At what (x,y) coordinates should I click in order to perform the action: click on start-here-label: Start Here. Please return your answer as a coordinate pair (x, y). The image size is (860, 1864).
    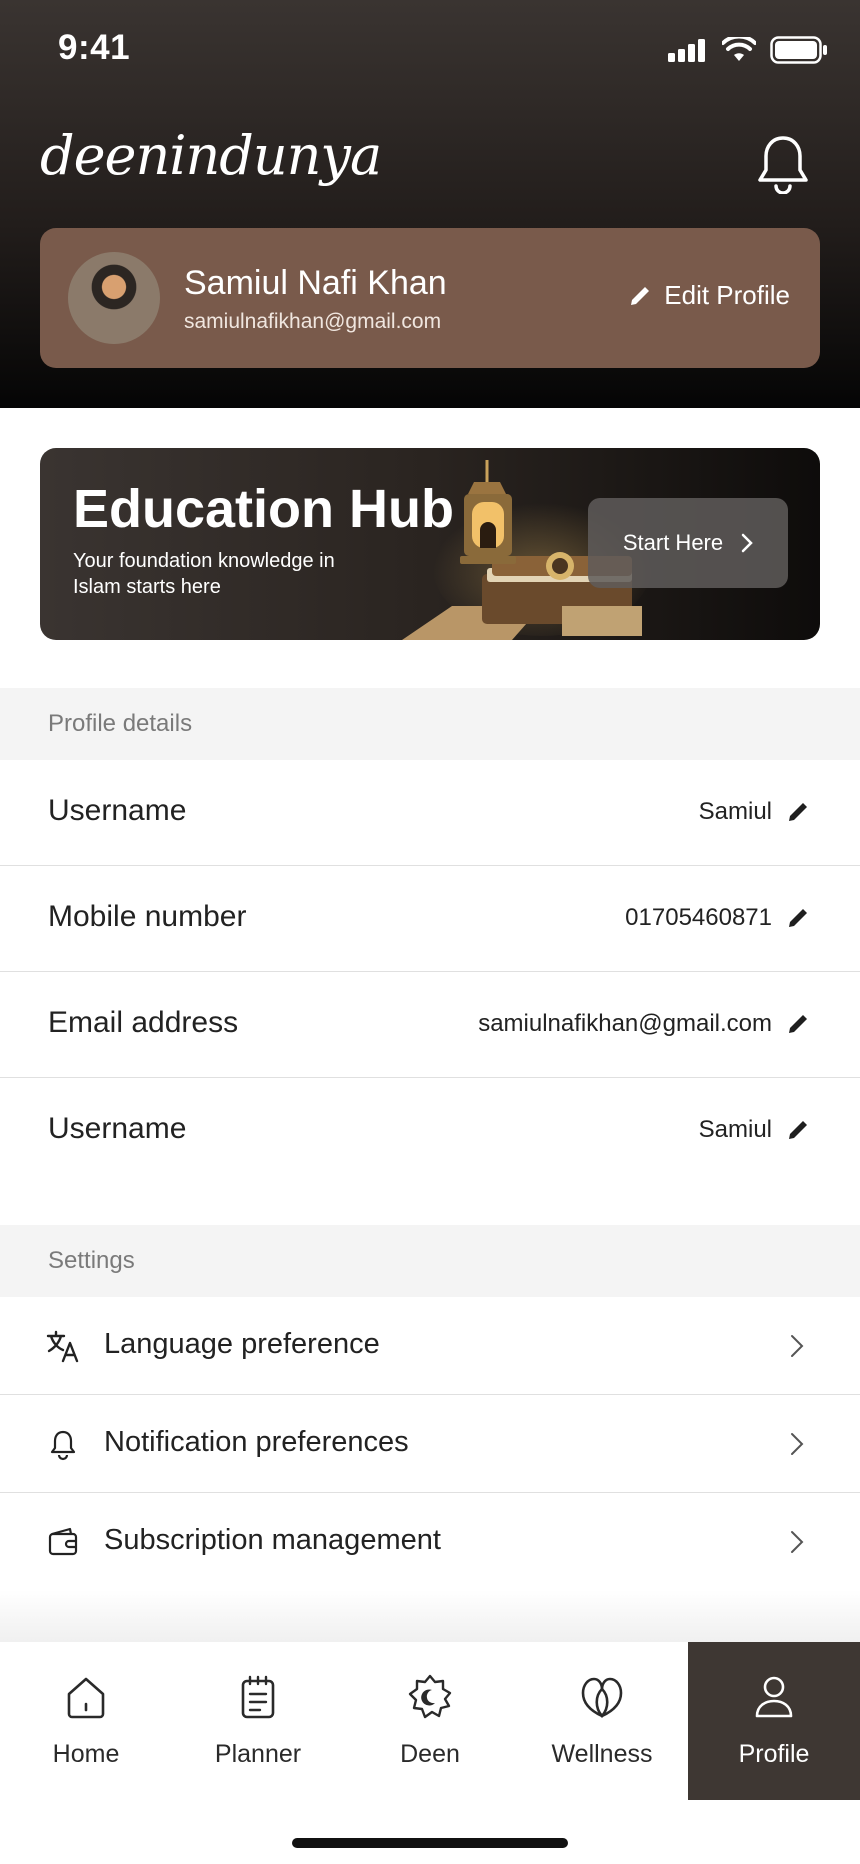
    Looking at the image, I should click on (673, 542).